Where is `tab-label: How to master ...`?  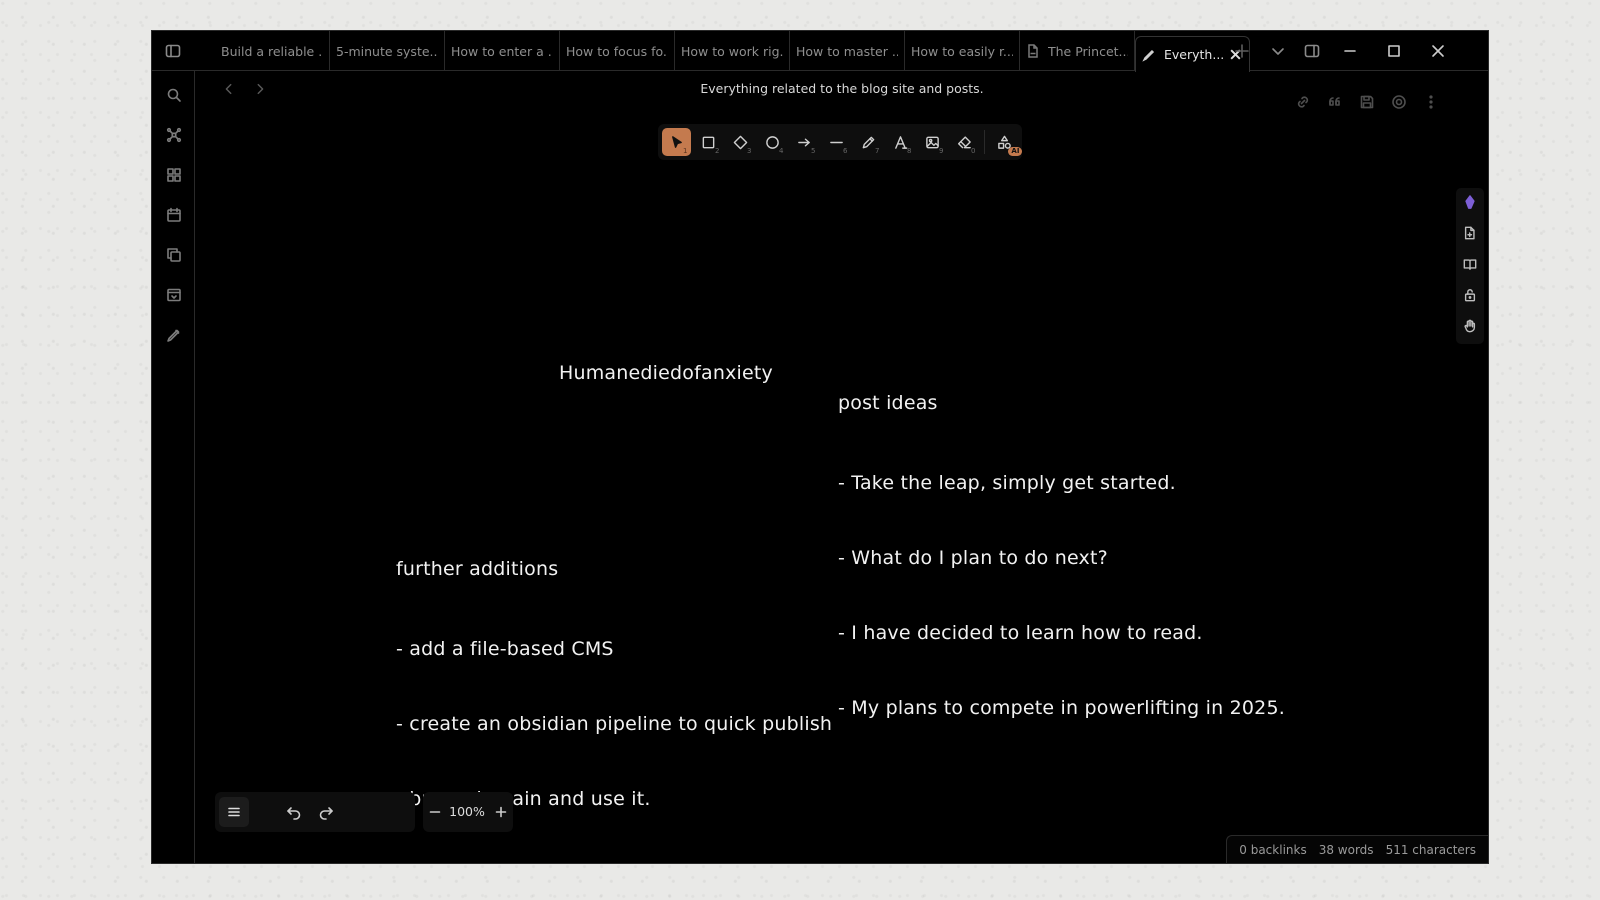 tab-label: How to master ... is located at coordinates (847, 51).